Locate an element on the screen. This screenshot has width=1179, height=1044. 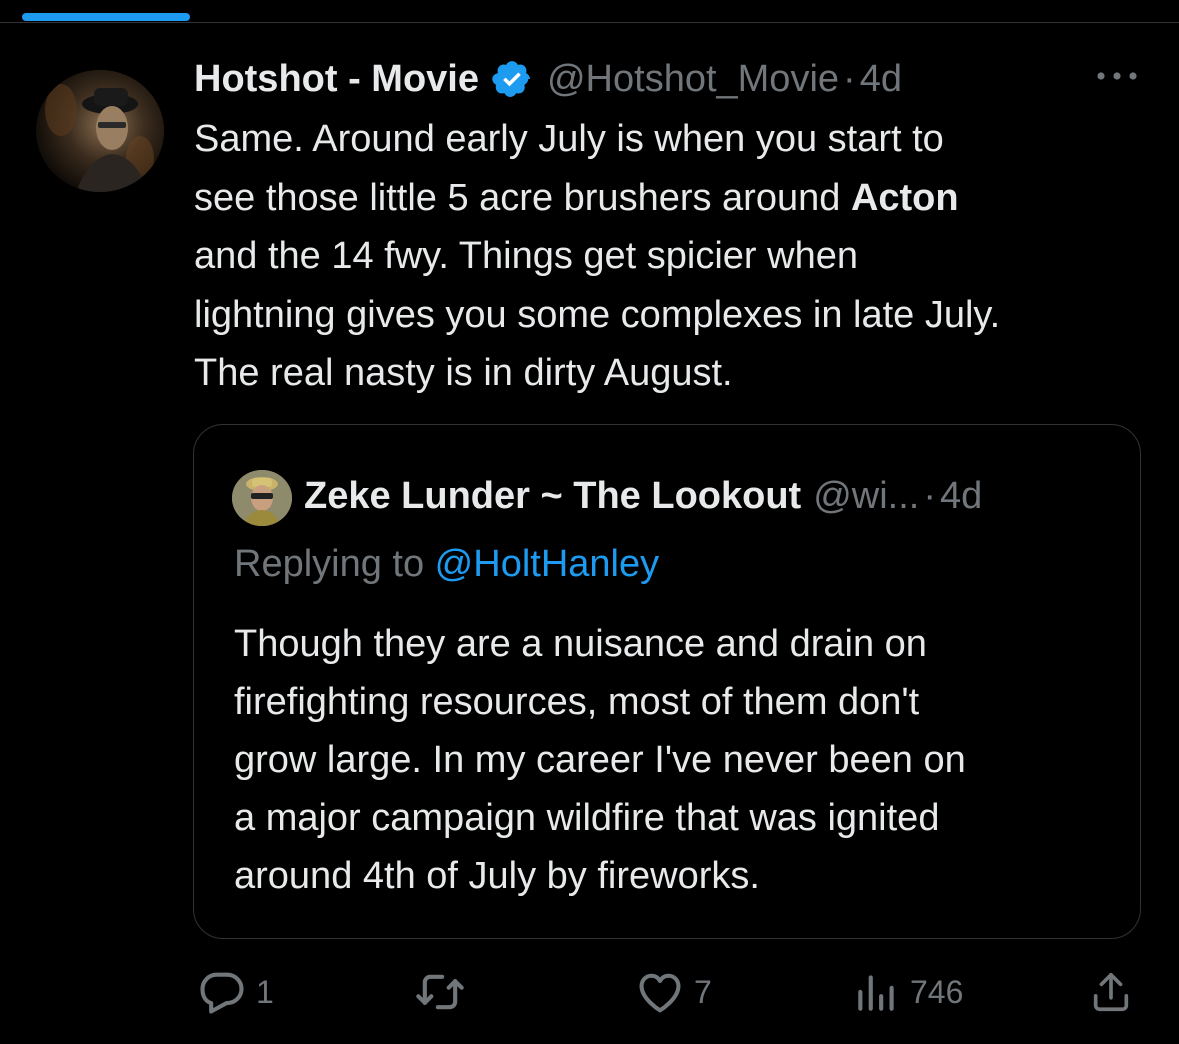
author-display-name: Hotshot - Movie is located at coordinates (336, 79).